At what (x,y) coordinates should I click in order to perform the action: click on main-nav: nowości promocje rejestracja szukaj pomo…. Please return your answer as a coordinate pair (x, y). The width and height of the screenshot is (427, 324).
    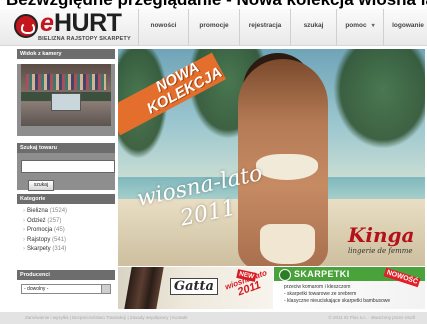
    Looking at the image, I should click on (282, 27).